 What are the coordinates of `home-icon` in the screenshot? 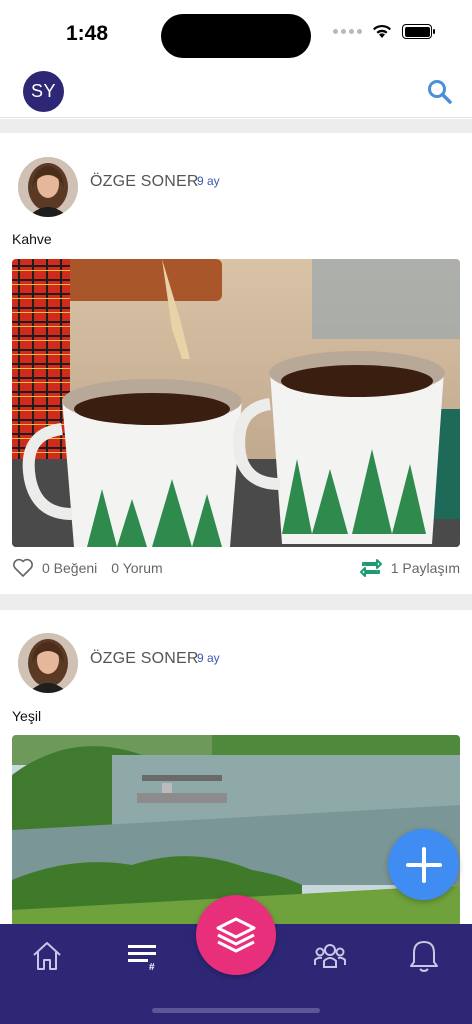 It's located at (47, 956).